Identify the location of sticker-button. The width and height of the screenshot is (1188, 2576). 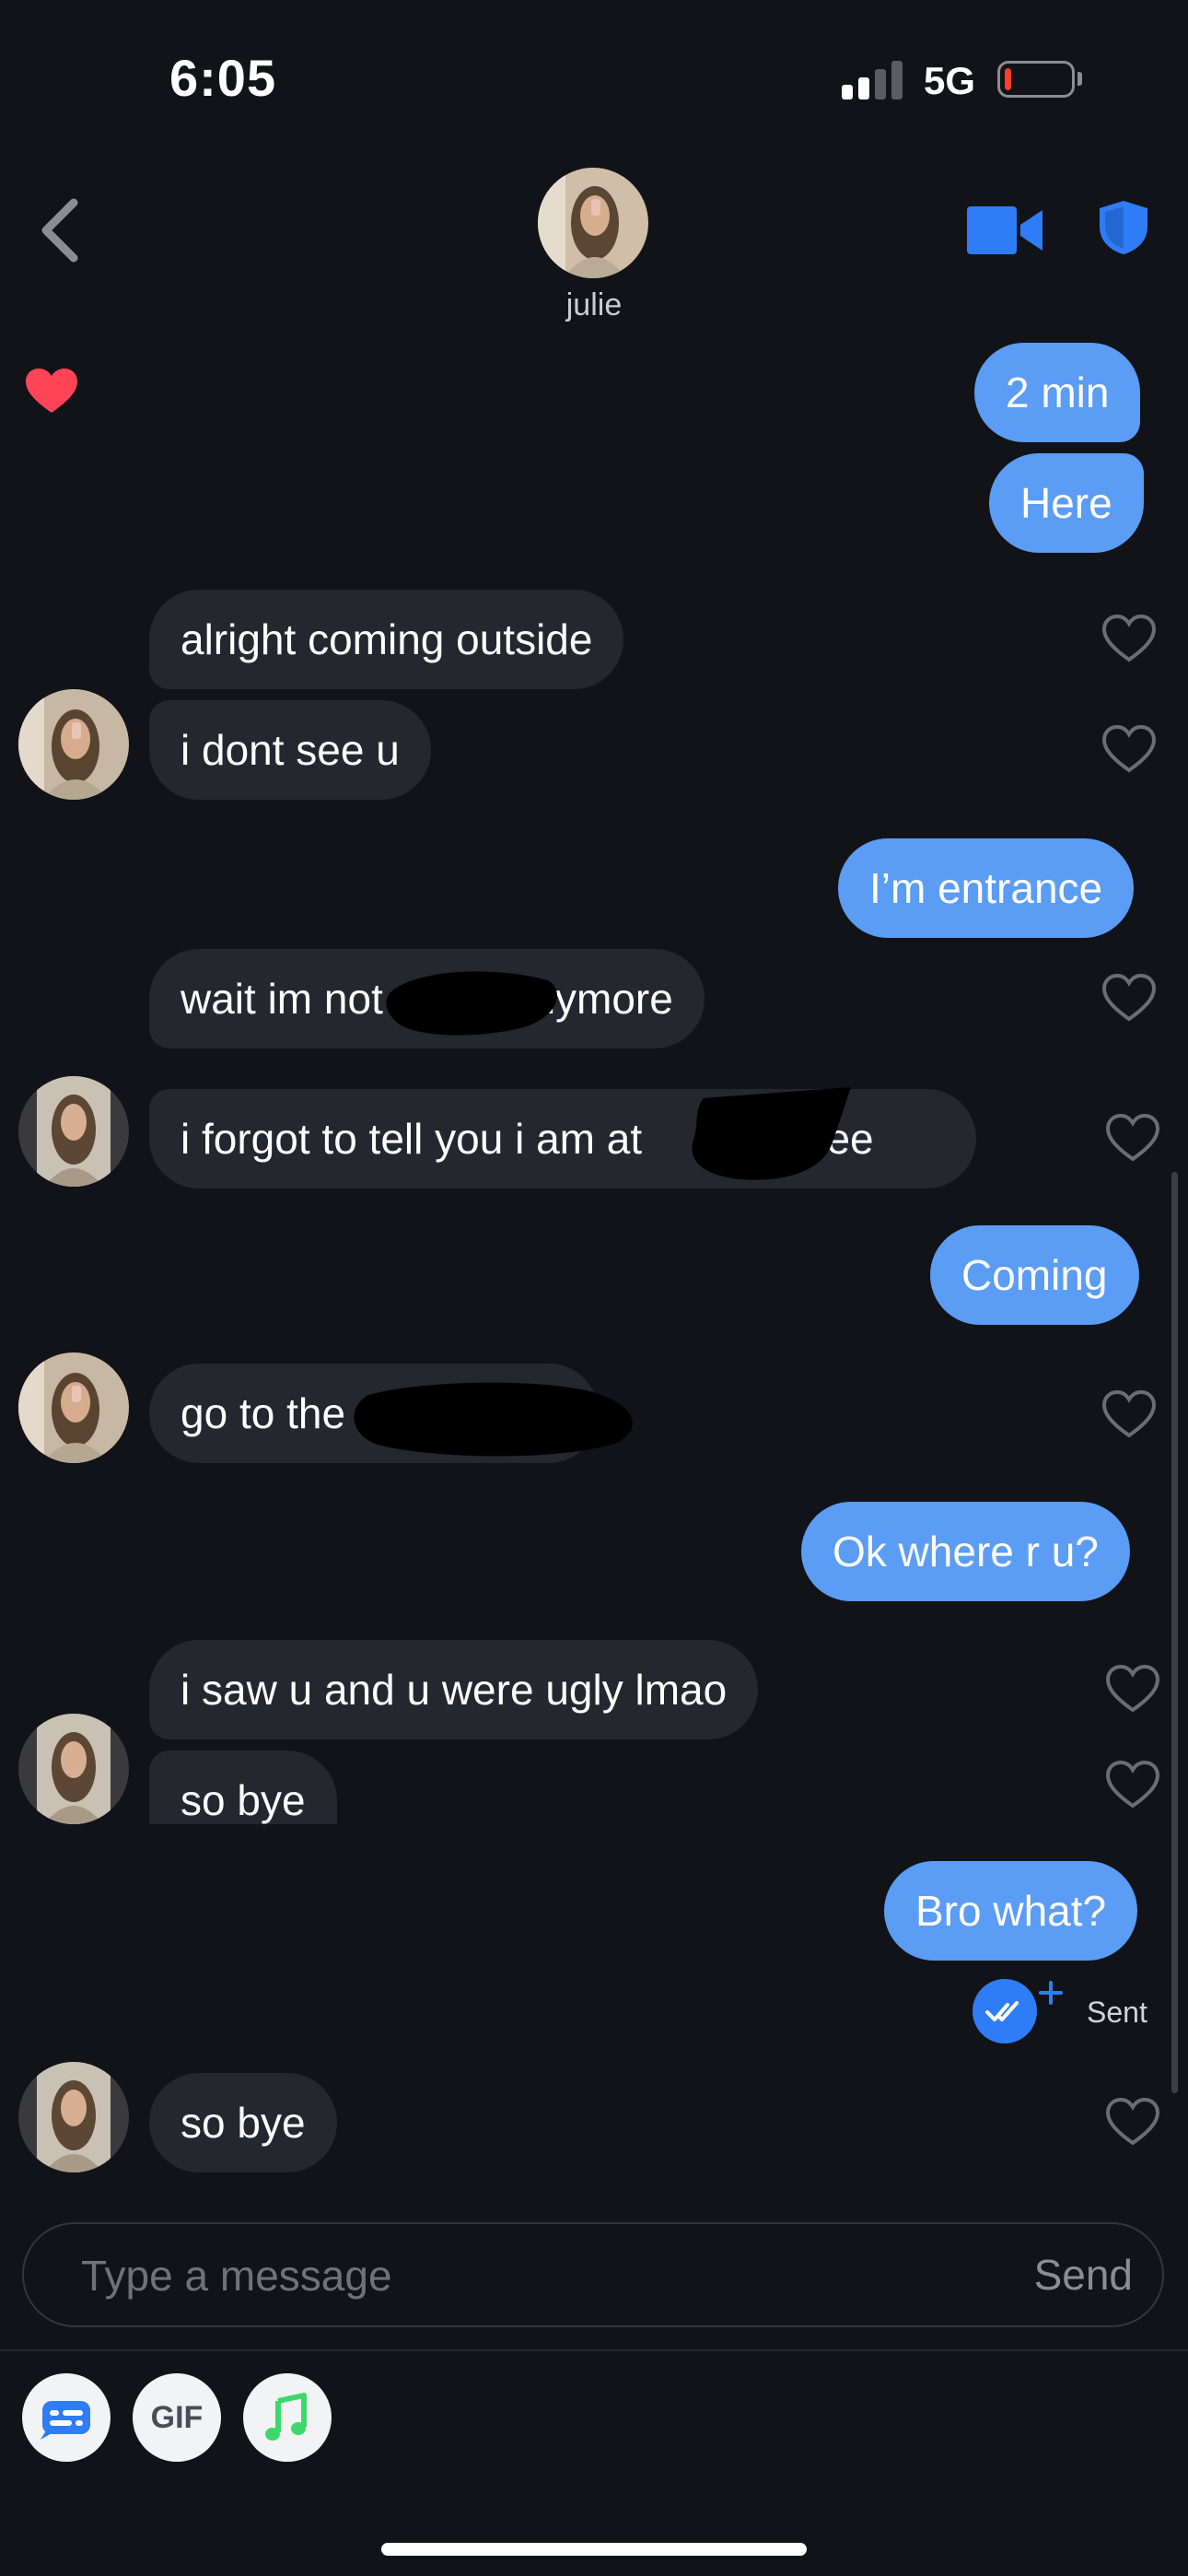
(66, 2417).